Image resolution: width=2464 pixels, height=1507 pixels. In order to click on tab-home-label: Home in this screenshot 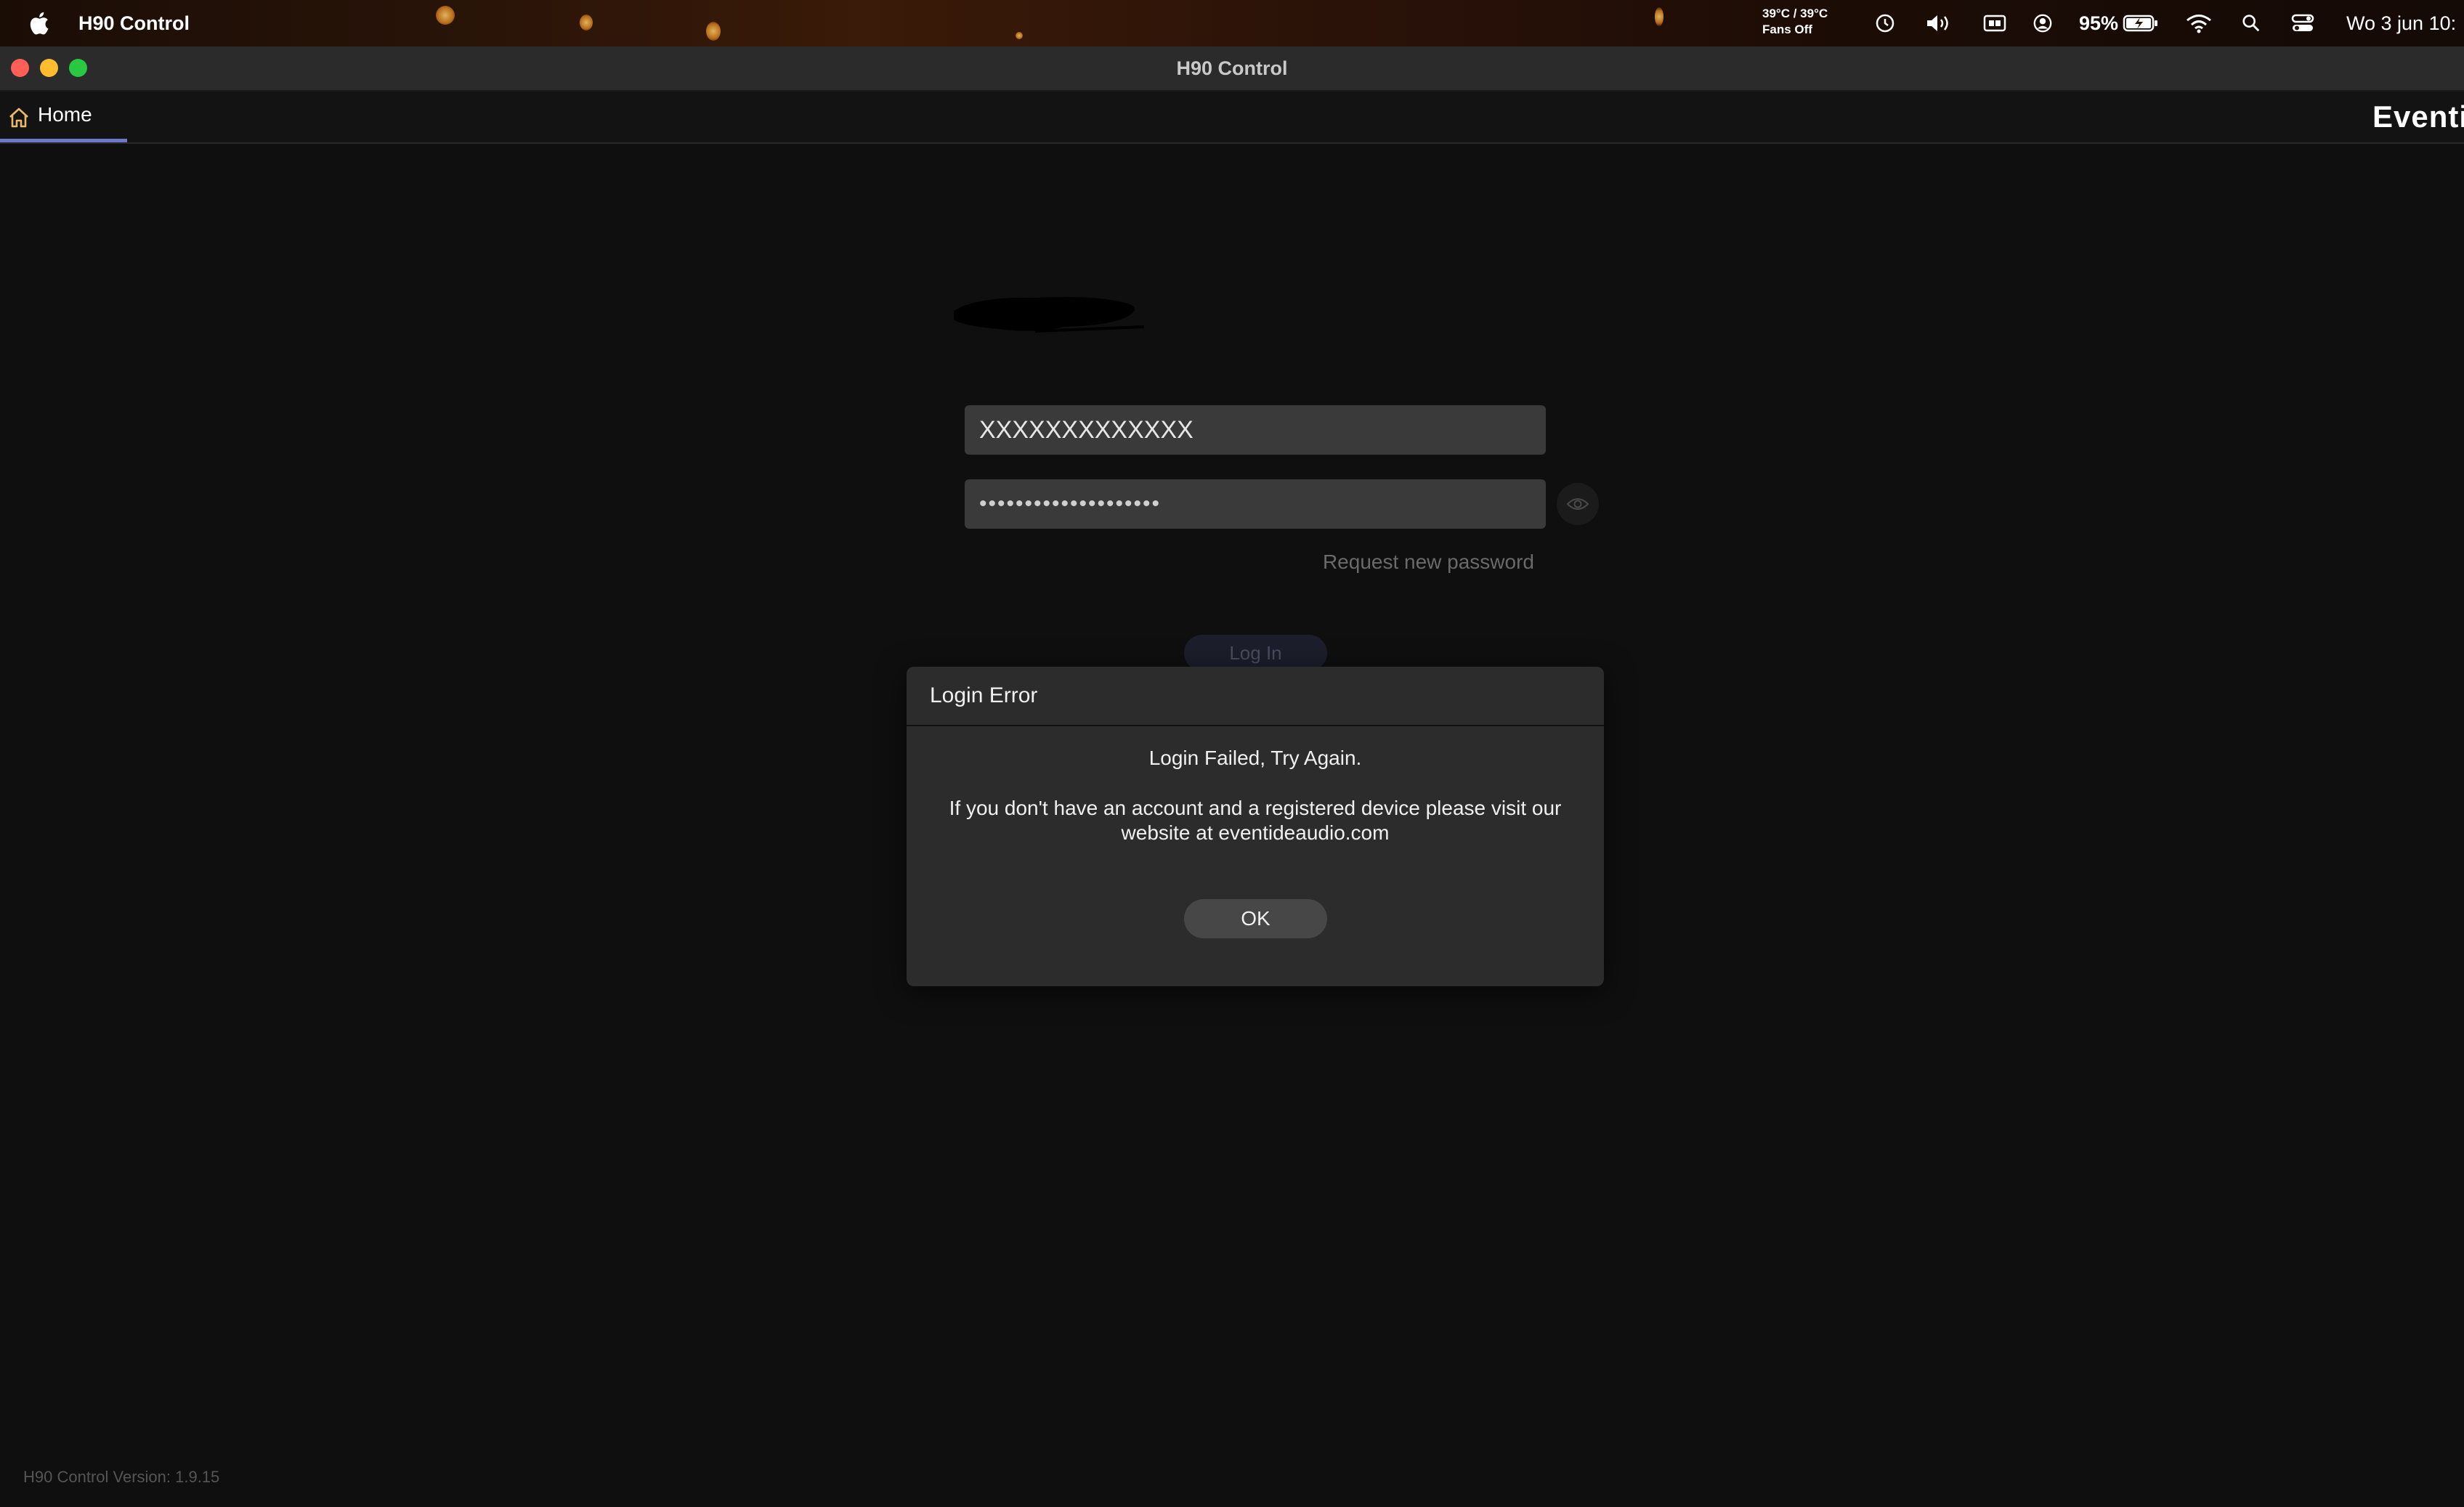, I will do `click(65, 114)`.